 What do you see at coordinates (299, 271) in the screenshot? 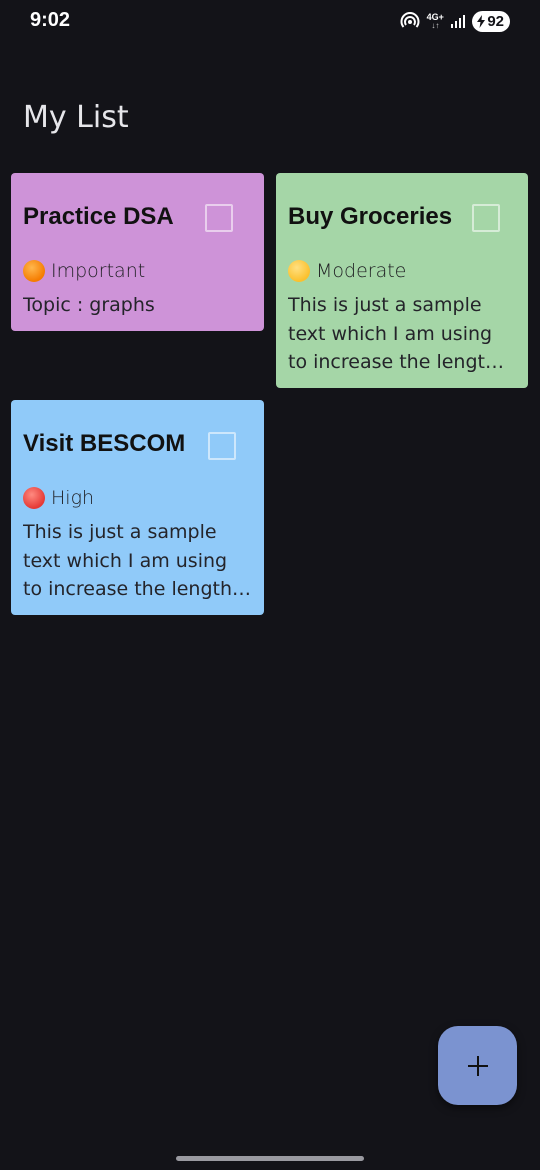
I see `priority-yellow-dot-icon` at bounding box center [299, 271].